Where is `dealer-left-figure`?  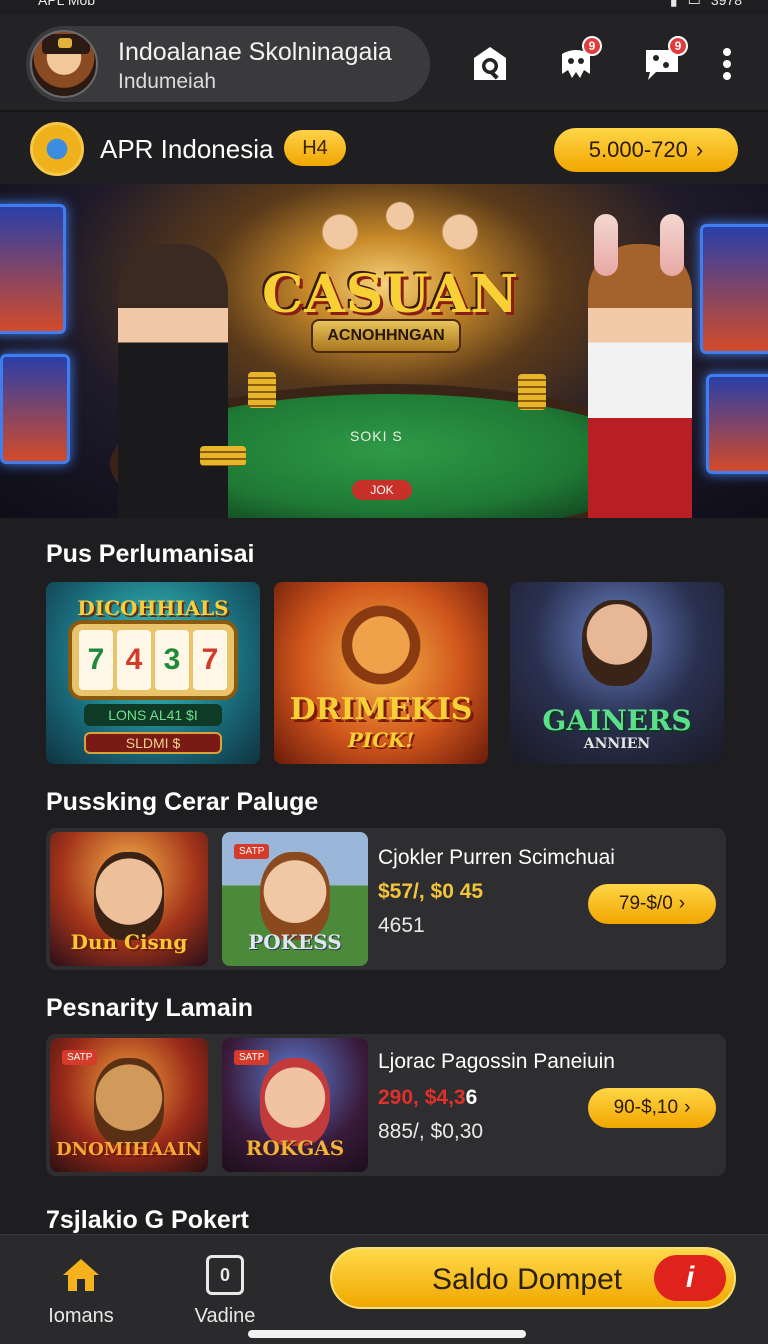
dealer-left-figure is located at coordinates (173, 381).